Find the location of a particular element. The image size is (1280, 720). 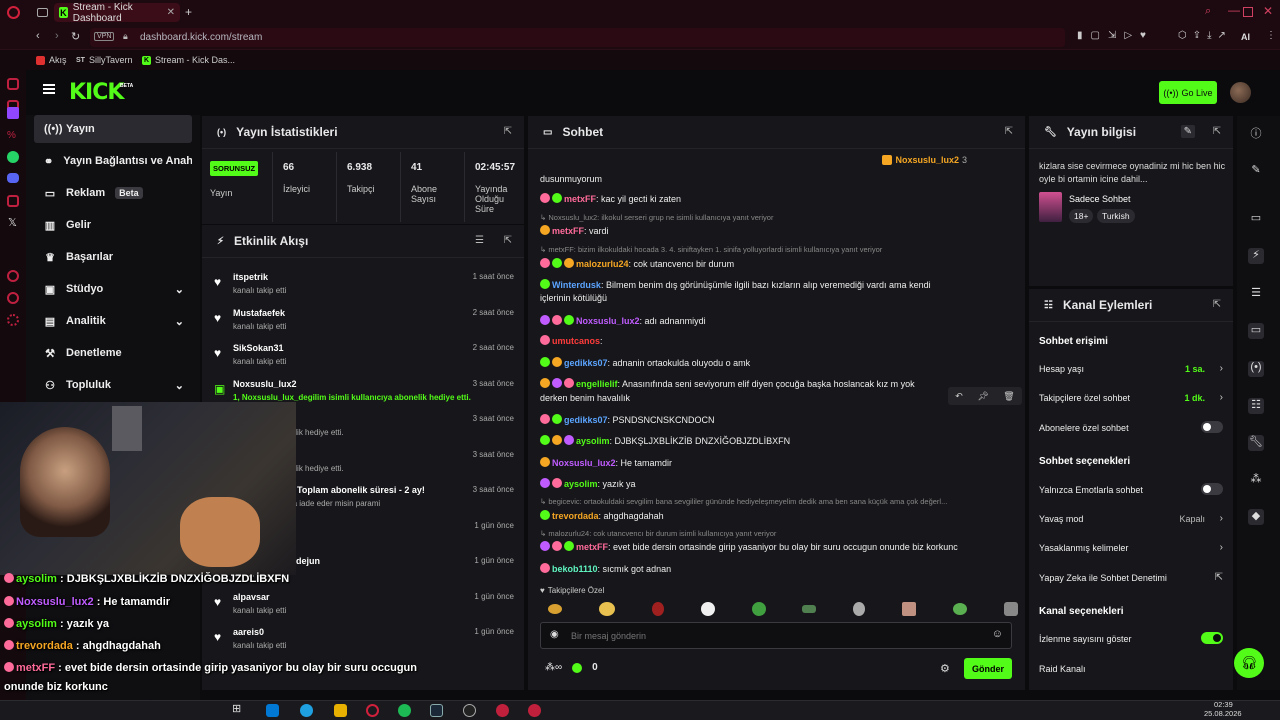

broadcast-icon: (•) is located at coordinates (1256, 369).